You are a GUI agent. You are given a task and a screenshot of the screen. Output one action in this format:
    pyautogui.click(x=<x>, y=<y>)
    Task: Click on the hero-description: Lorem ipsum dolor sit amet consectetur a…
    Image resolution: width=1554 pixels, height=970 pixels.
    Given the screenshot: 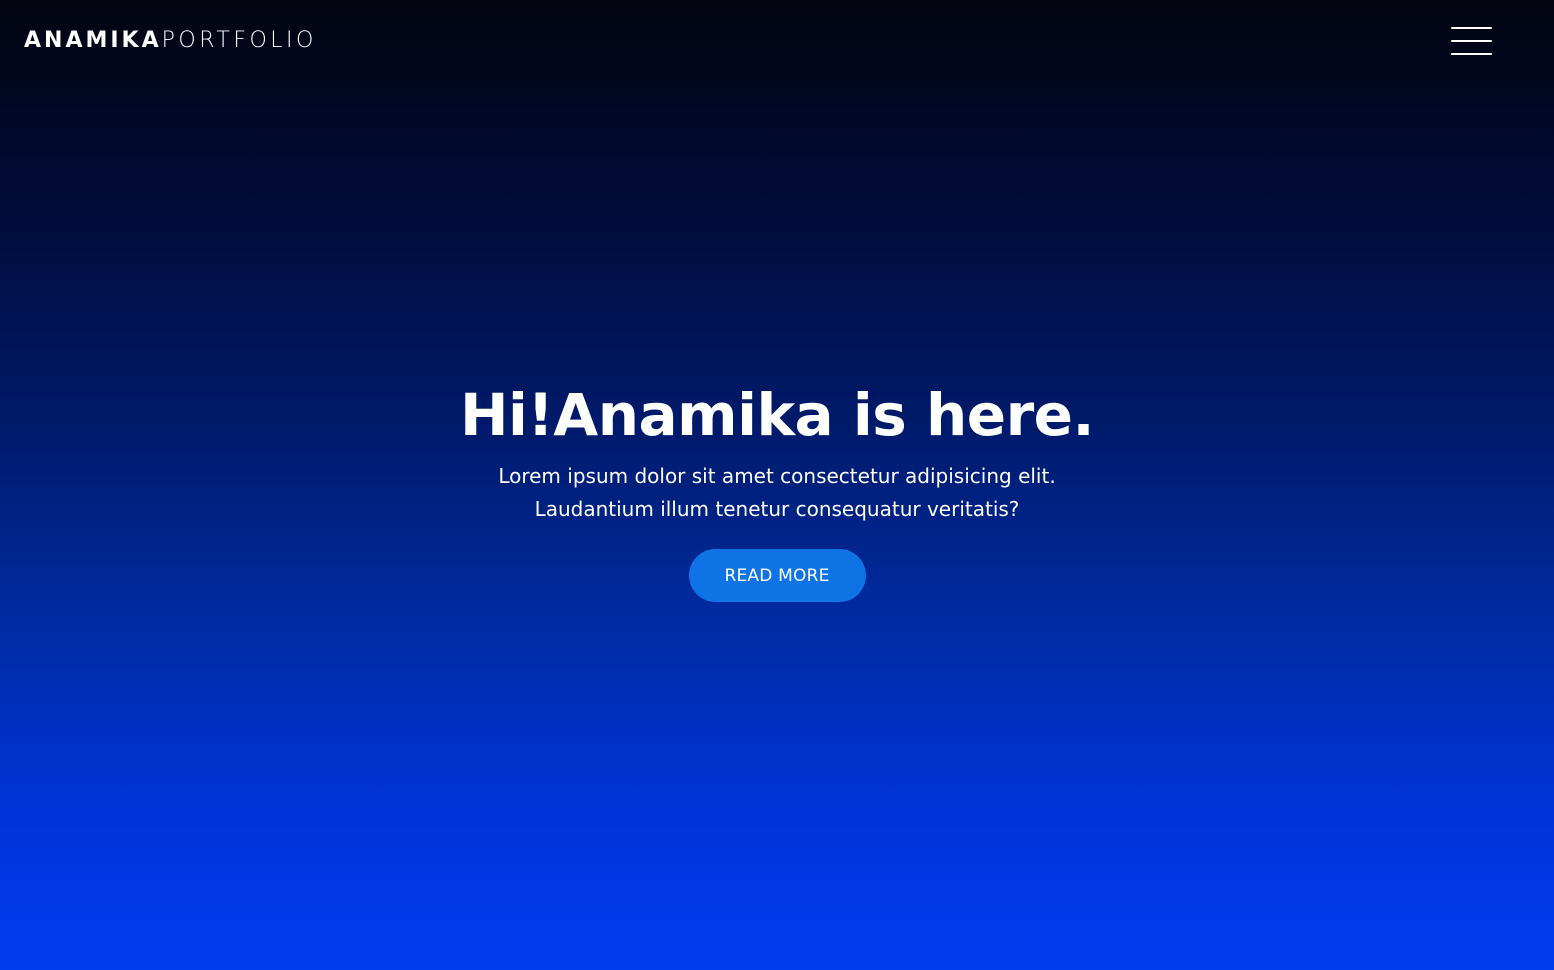 What is the action you would take?
    pyautogui.click(x=777, y=493)
    